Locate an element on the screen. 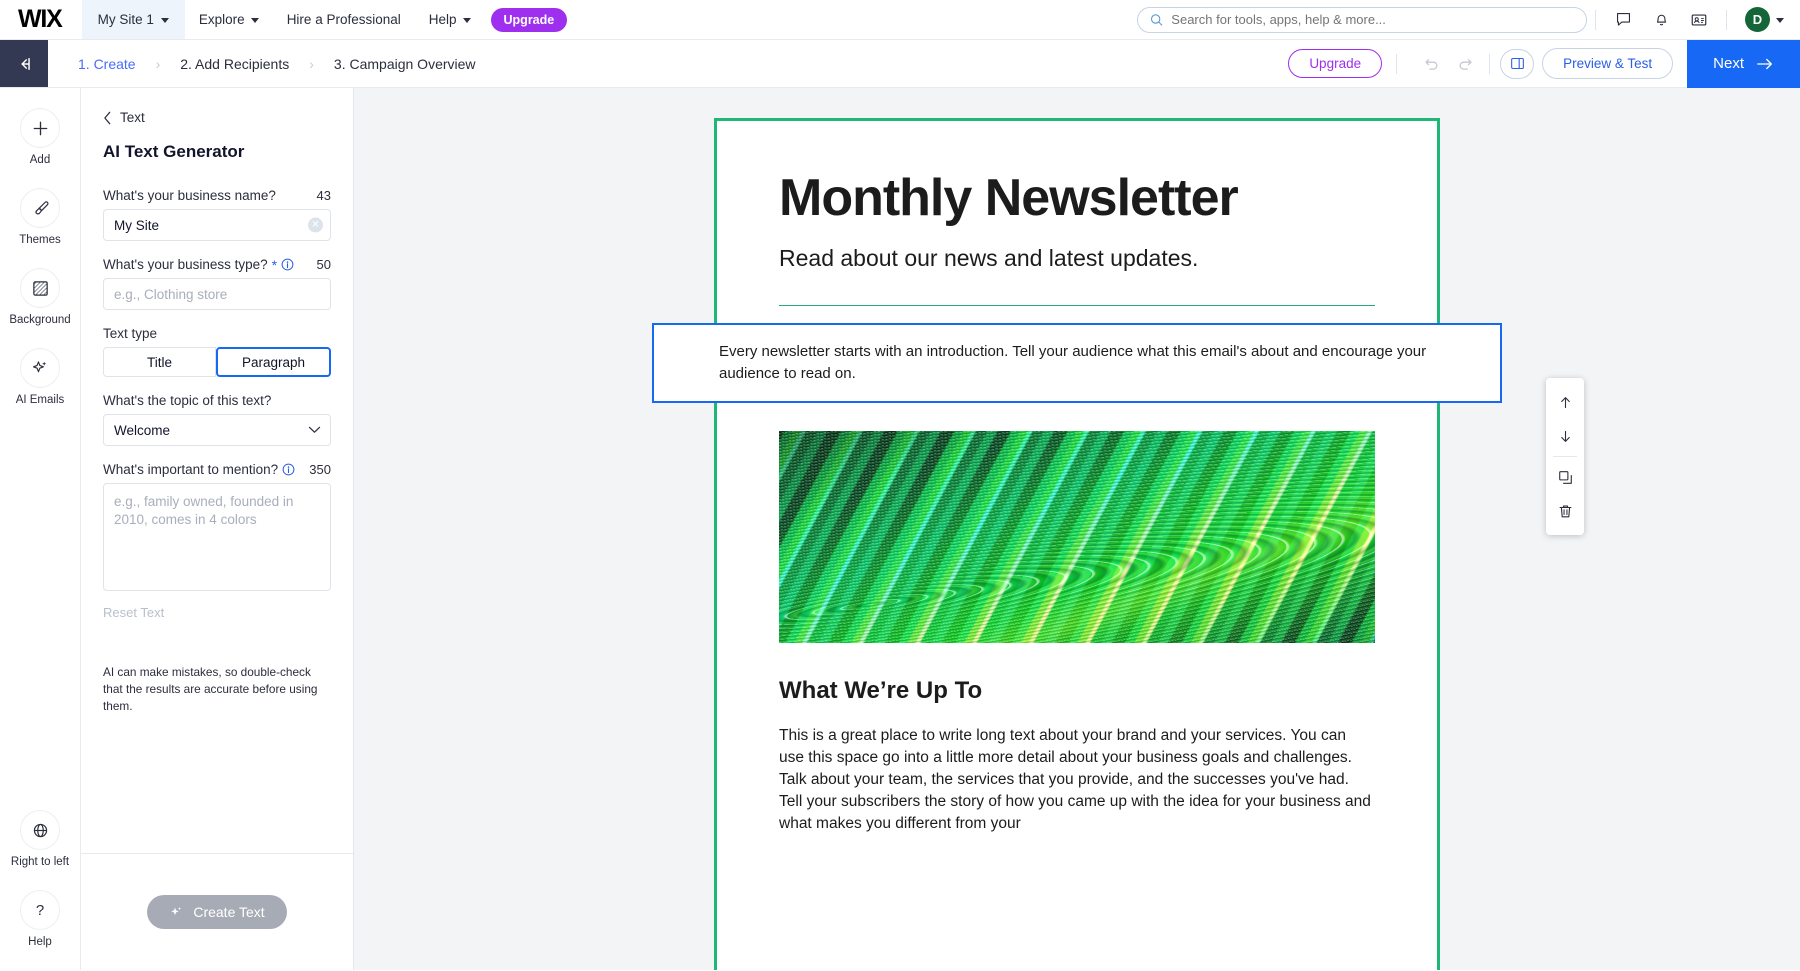  duplicate-button is located at coordinates (1565, 477).